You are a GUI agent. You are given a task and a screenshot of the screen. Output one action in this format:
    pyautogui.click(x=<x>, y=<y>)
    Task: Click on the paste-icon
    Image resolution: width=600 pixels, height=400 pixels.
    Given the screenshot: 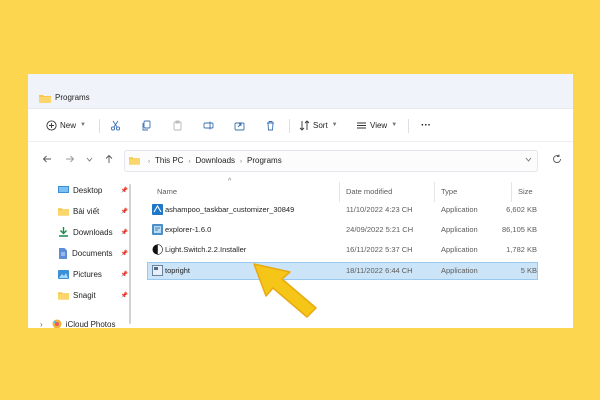 What is the action you would take?
    pyautogui.click(x=177, y=125)
    